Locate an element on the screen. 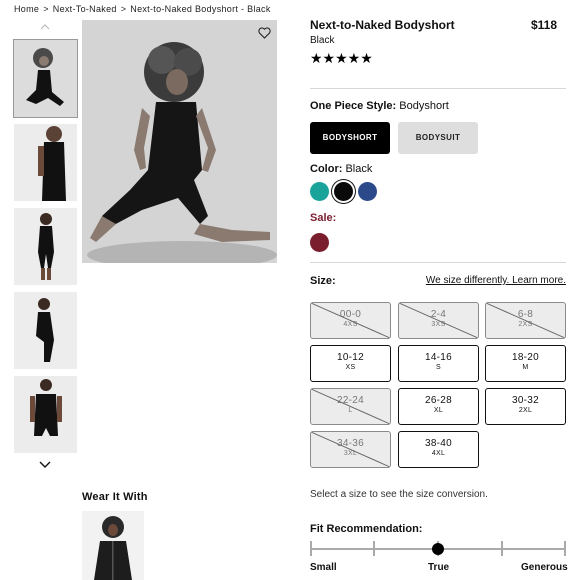  size-option-code: 4XL is located at coordinates (438, 453).